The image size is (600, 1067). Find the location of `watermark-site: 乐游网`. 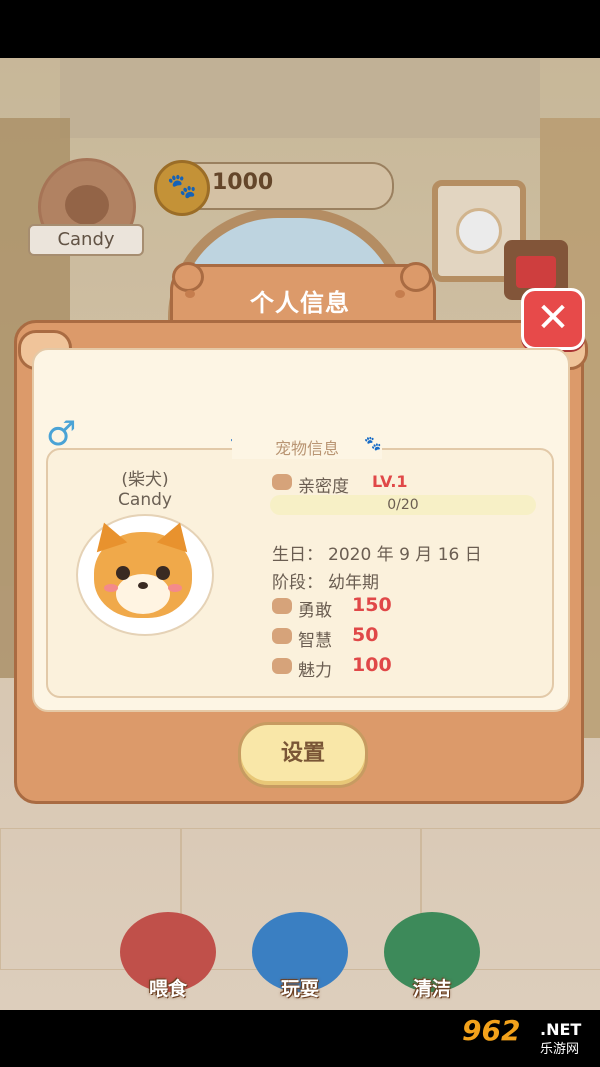

watermark-site: 乐游网 is located at coordinates (560, 1049).